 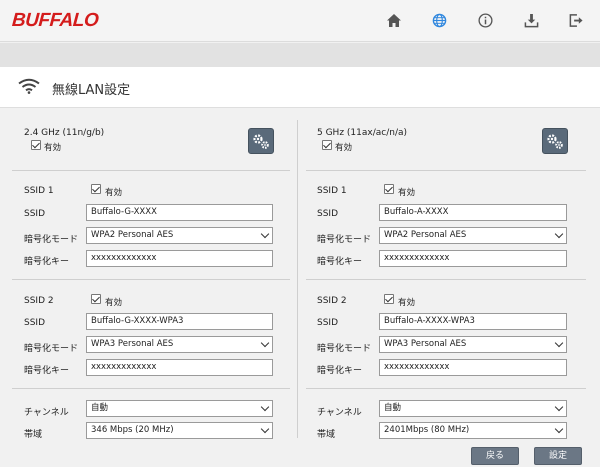 What do you see at coordinates (179, 430) in the screenshot?
I see `bandwidth-select: 346 Mbps (20 MHz)` at bounding box center [179, 430].